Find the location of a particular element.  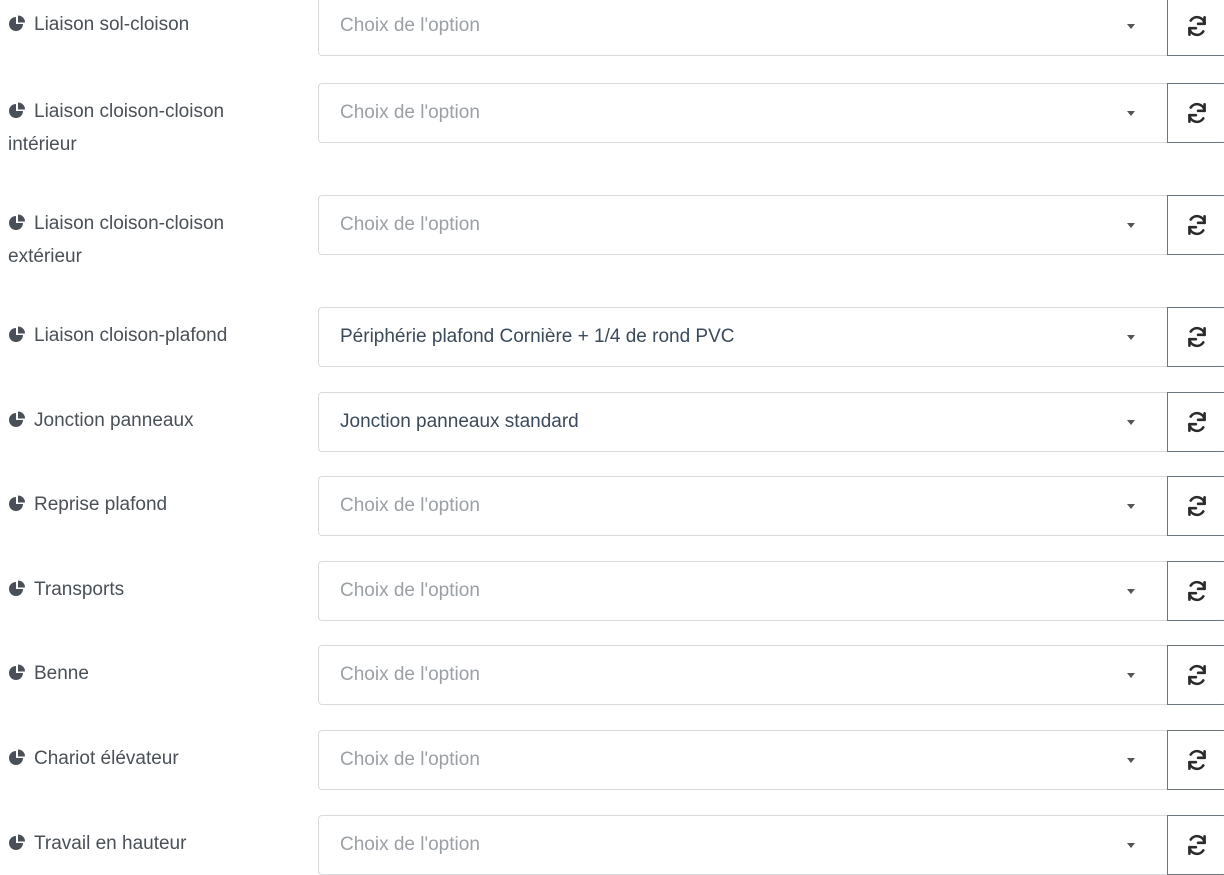

field-label: Jonction panneaux is located at coordinates (153, 422).